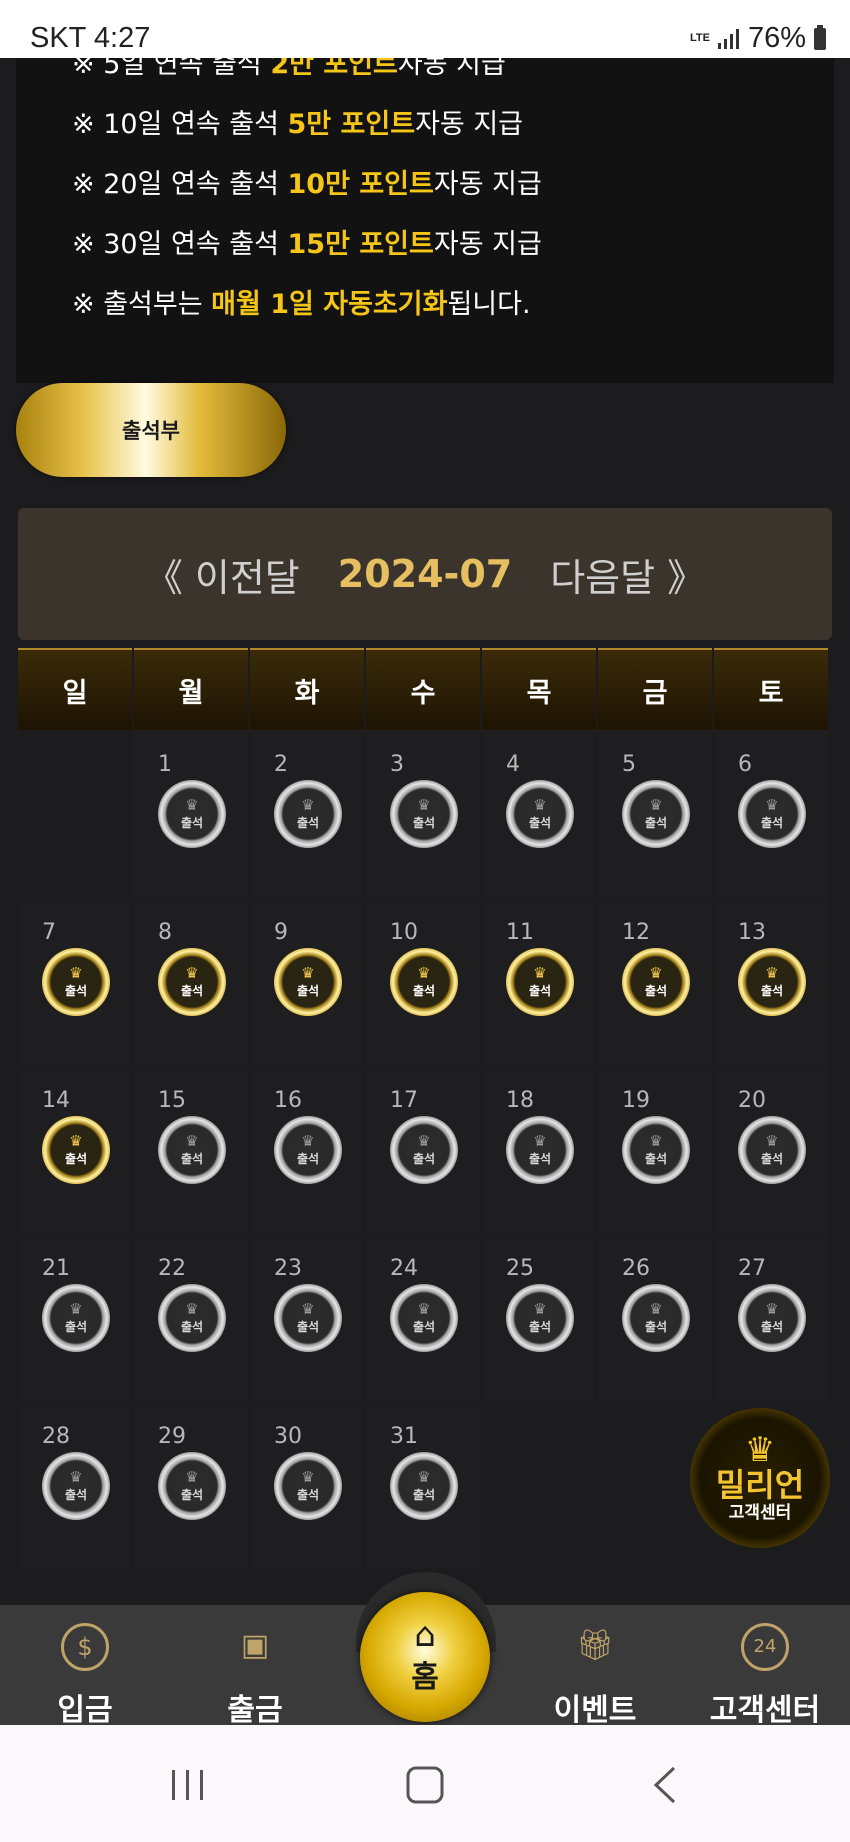 The width and height of the screenshot is (850, 1842). Describe the element at coordinates (627, 574) in the screenshot. I see `next-month-link: 다음달 》` at that location.